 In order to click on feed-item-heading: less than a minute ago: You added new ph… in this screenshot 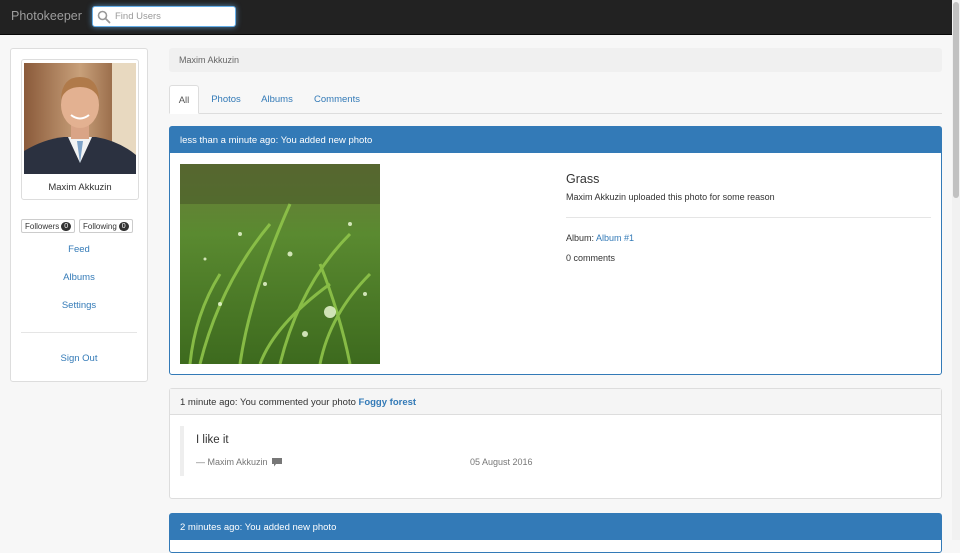, I will do `click(555, 140)`.